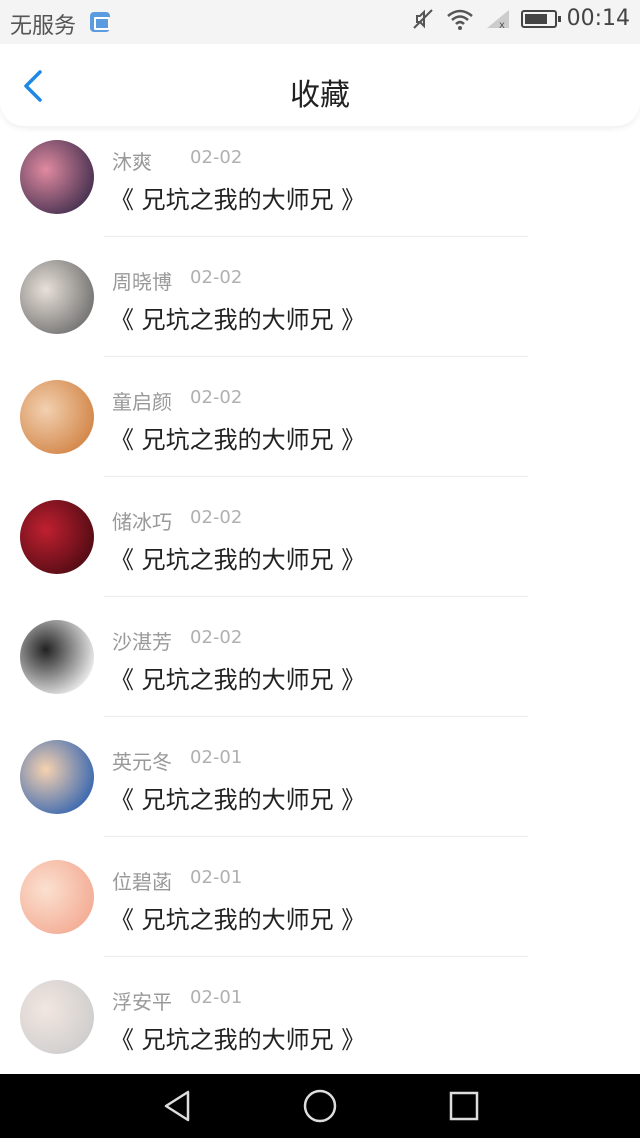 Image resolution: width=640 pixels, height=1138 pixels. Describe the element at coordinates (540, 18) in the screenshot. I see `battery-icon` at that location.